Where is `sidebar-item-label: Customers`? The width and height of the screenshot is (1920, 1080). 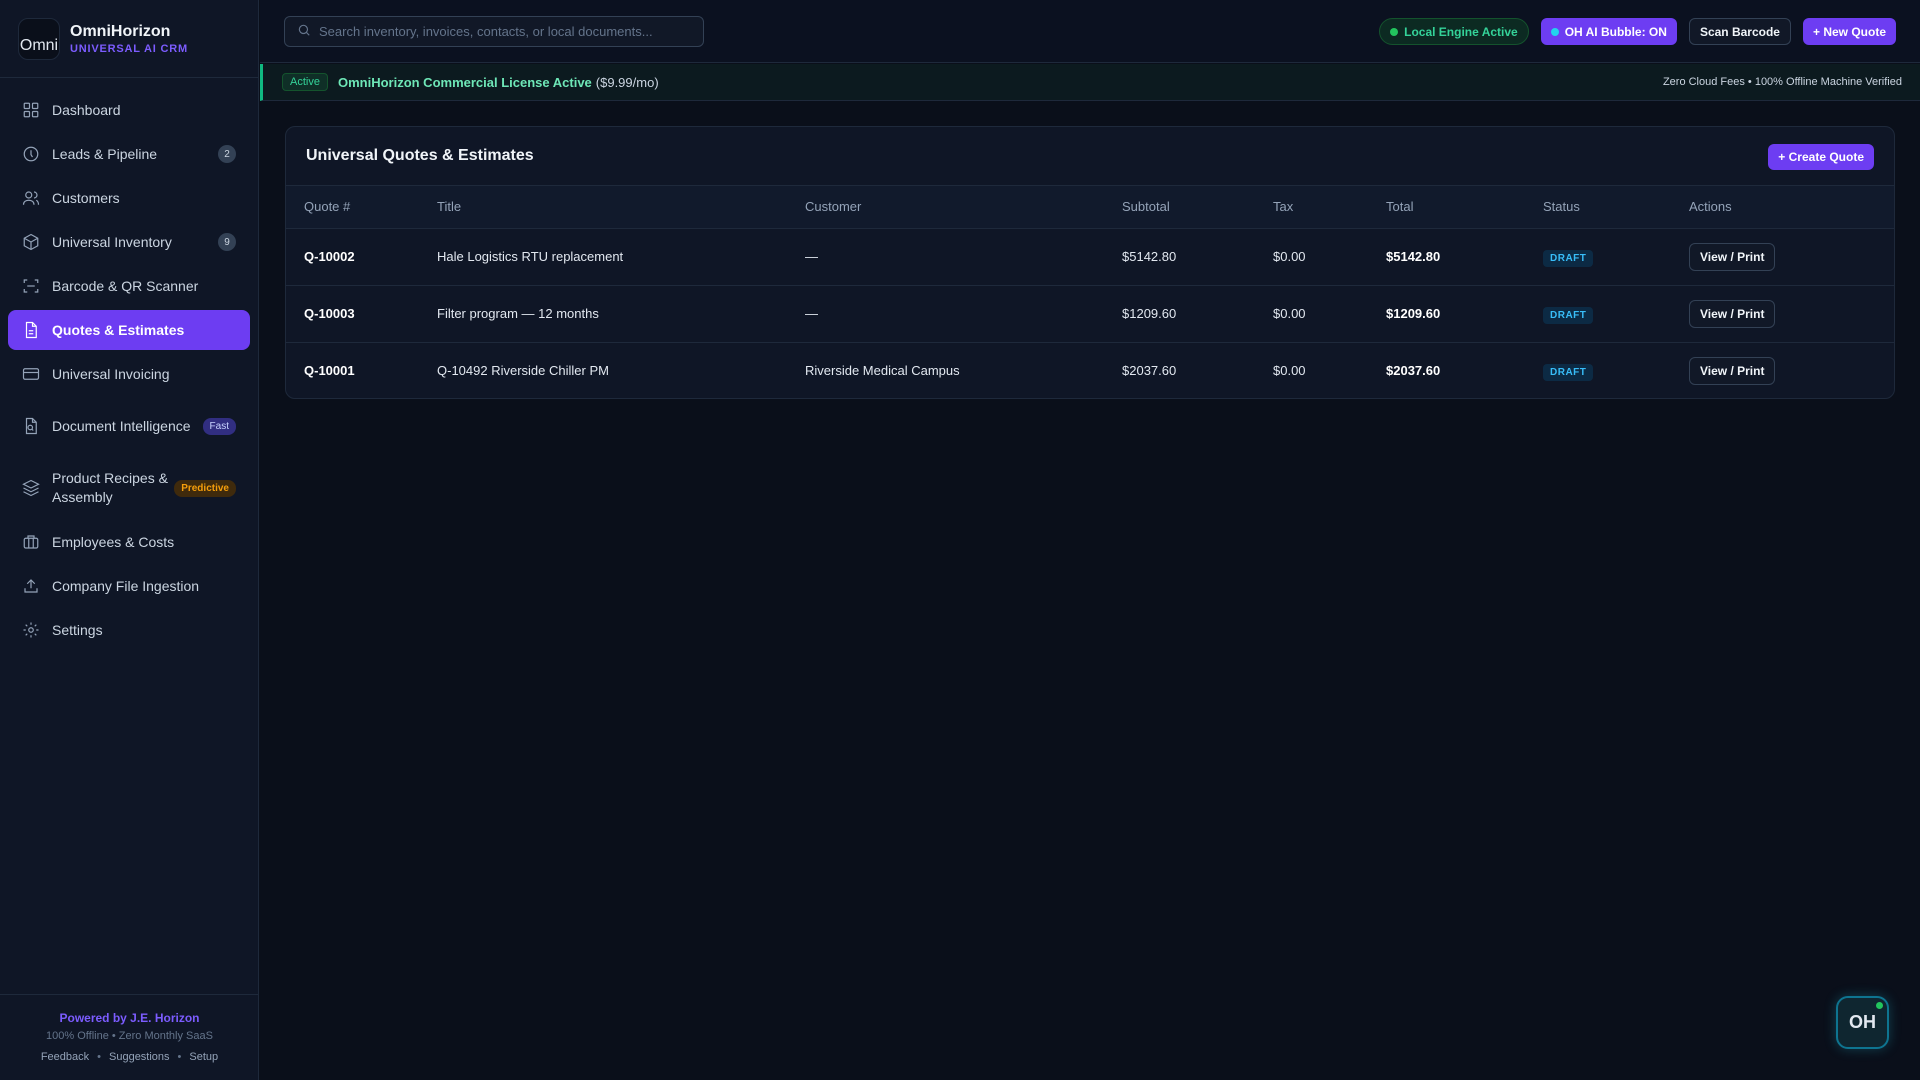 sidebar-item-label: Customers is located at coordinates (86, 197).